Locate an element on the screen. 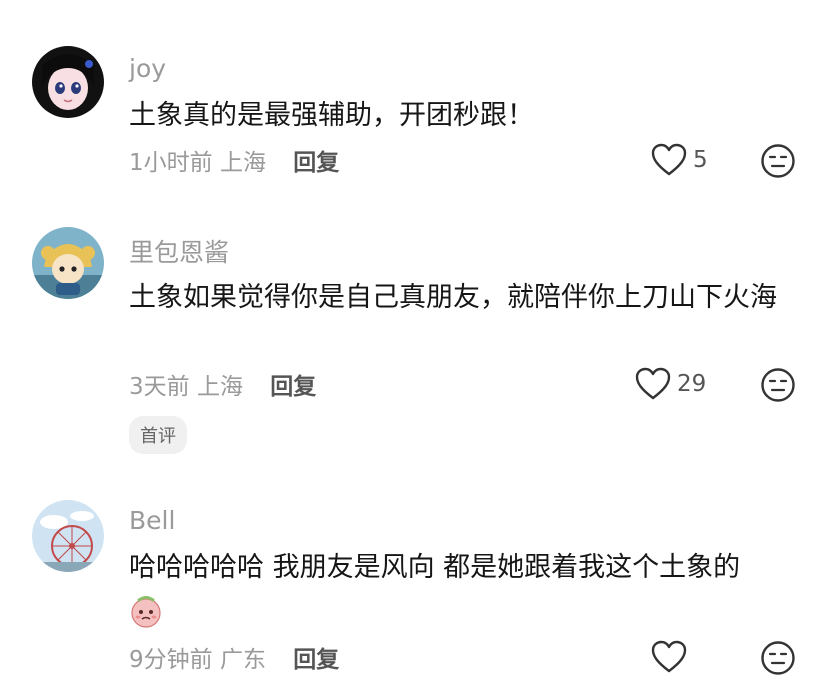  like-count: 5 is located at coordinates (700, 160).